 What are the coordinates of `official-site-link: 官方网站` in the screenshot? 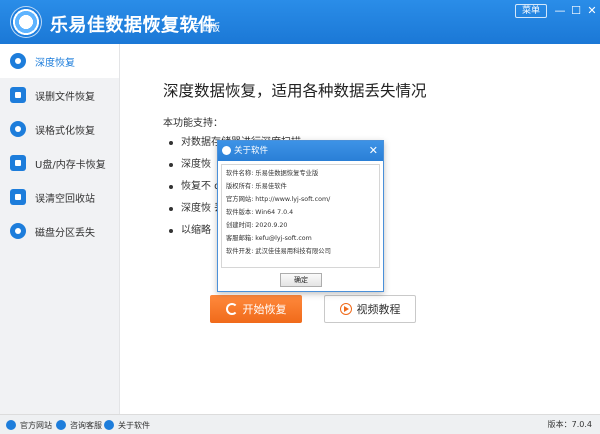 It's located at (29, 424).